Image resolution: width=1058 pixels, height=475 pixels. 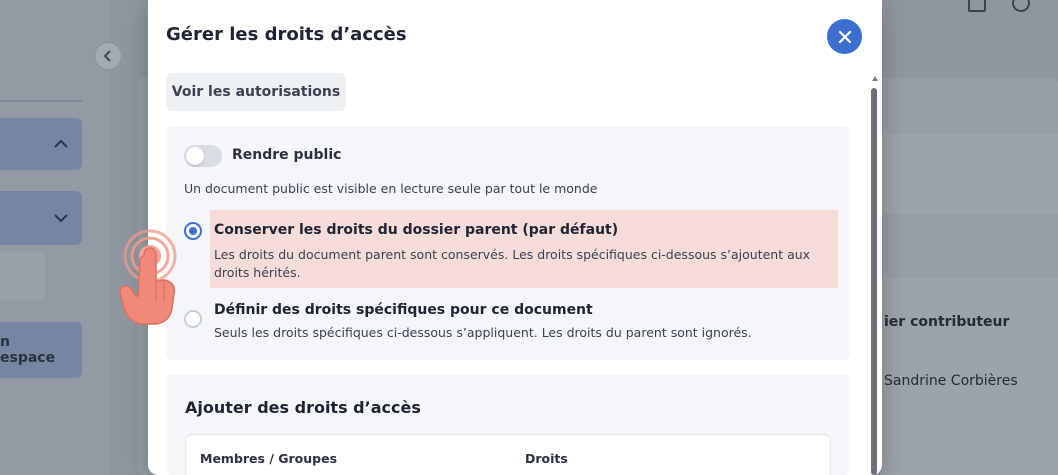 What do you see at coordinates (28, 350) in the screenshot?
I see `new-space-label: n espace` at bounding box center [28, 350].